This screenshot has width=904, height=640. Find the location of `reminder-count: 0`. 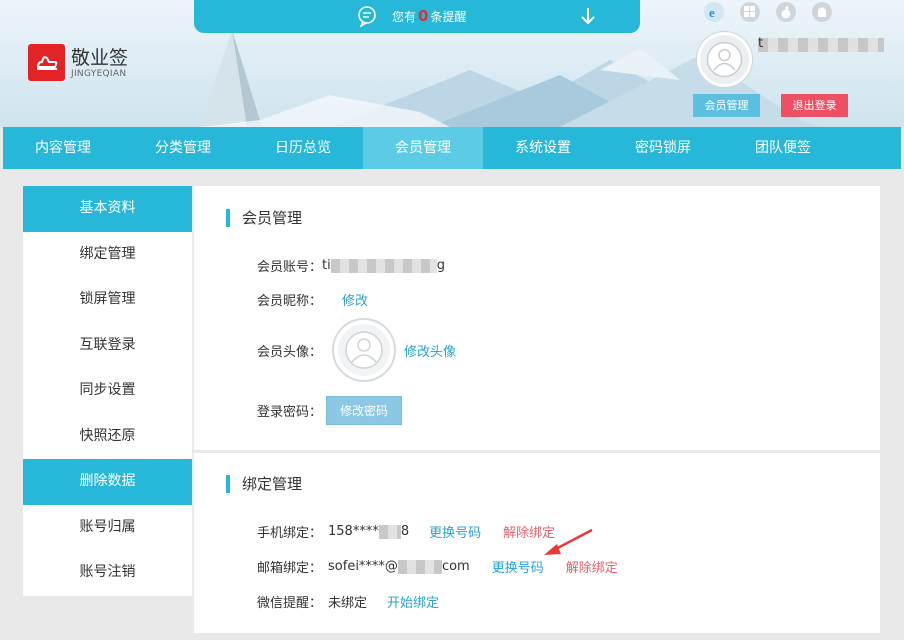

reminder-count: 0 is located at coordinates (423, 16).